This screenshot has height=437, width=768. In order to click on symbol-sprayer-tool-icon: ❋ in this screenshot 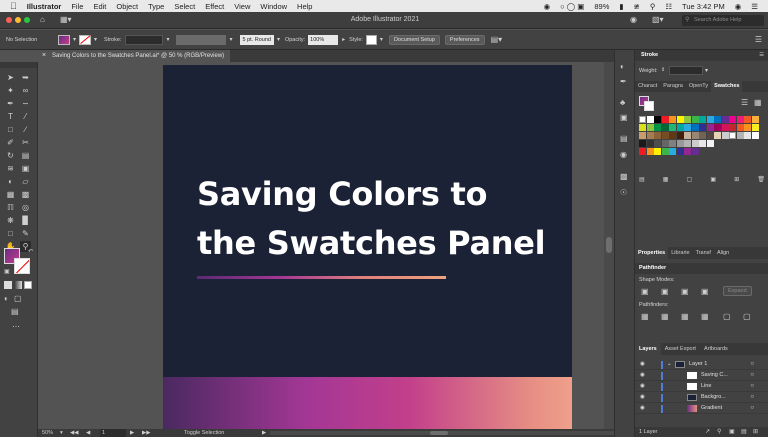, I will do `click(10, 220)`.